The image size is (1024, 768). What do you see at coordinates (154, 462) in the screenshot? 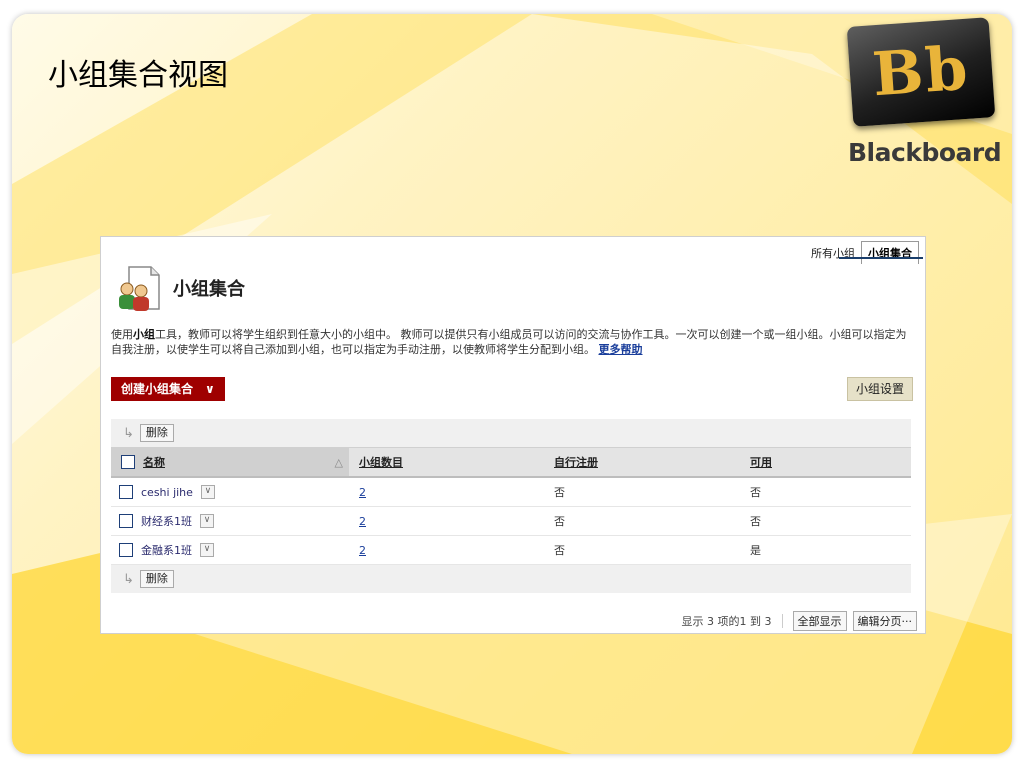
I see `sort-by-name-link: 名称` at bounding box center [154, 462].